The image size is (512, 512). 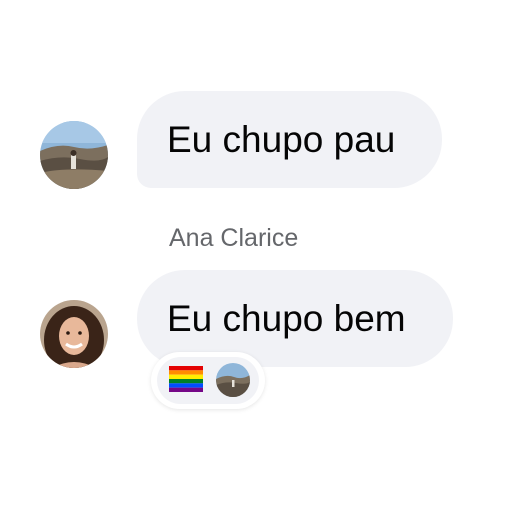 I want to click on rainbow-flag-icon, so click(x=186, y=379).